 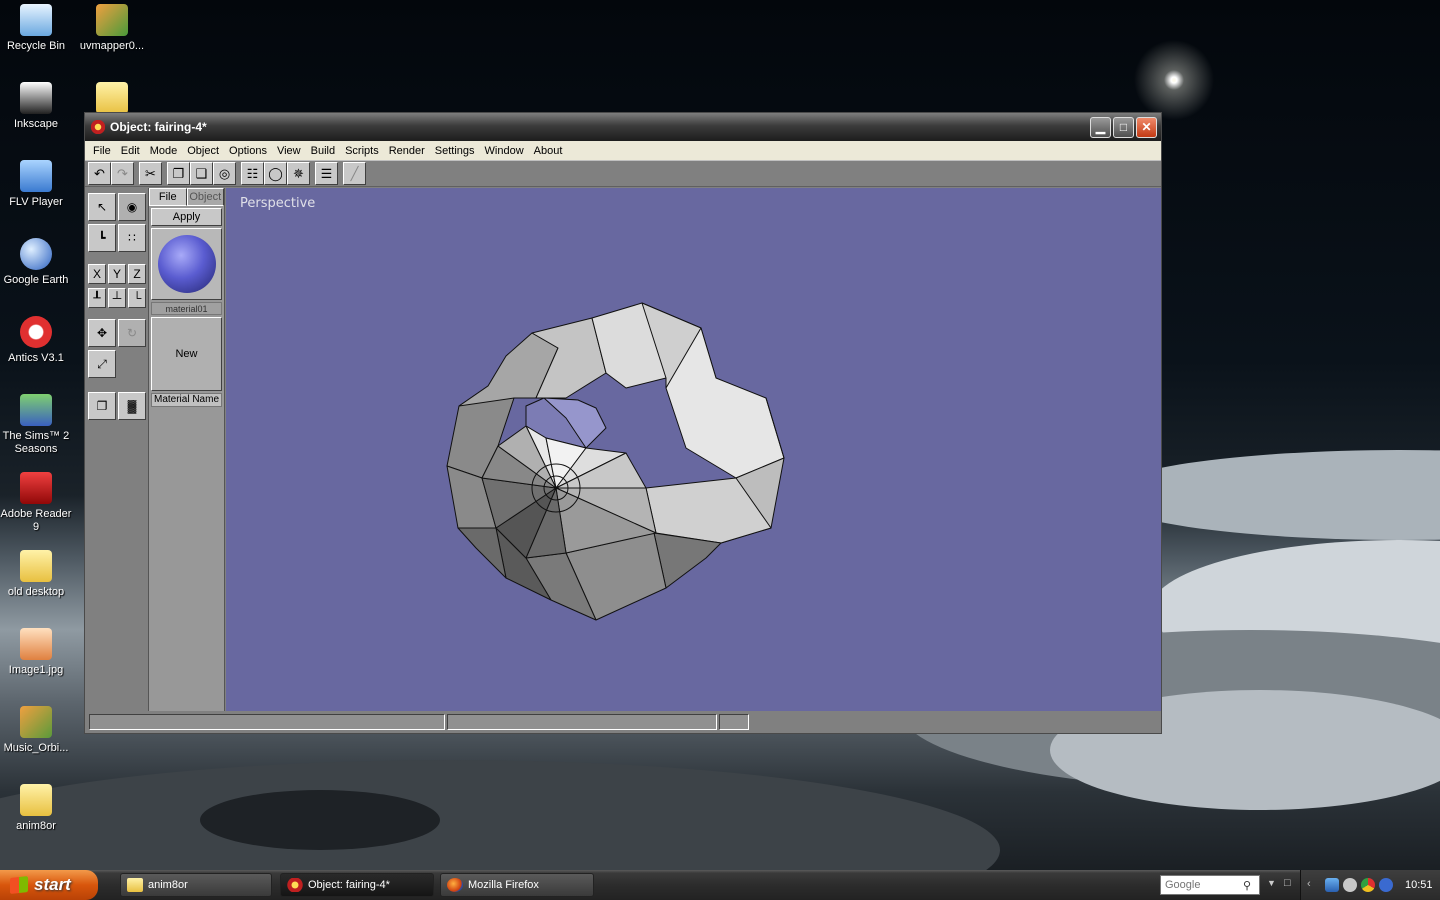 I want to click on orbit-icon: ◯, so click(x=275, y=173).